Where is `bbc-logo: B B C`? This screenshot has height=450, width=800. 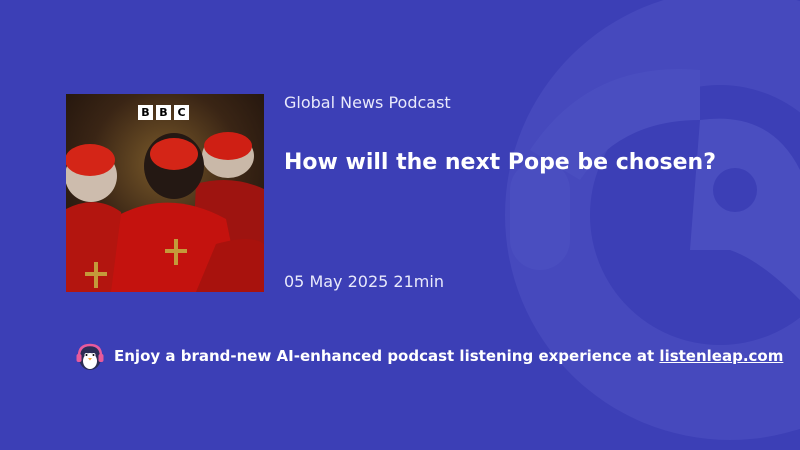
bbc-logo: B B C is located at coordinates (163, 112).